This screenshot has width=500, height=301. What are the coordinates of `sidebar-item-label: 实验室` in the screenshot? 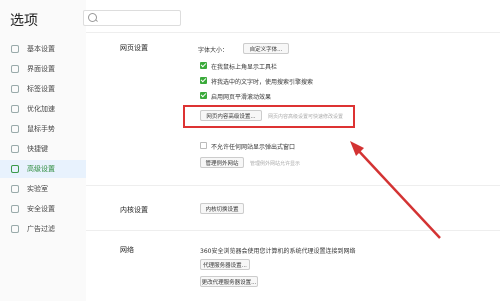 It's located at (37, 189).